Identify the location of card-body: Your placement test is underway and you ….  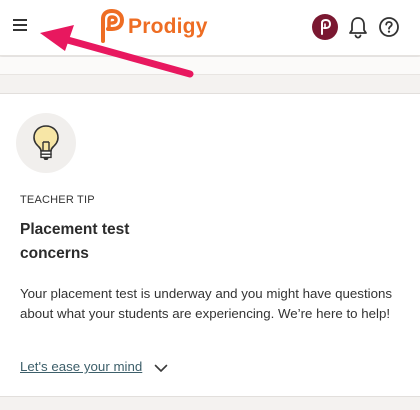
(206, 303).